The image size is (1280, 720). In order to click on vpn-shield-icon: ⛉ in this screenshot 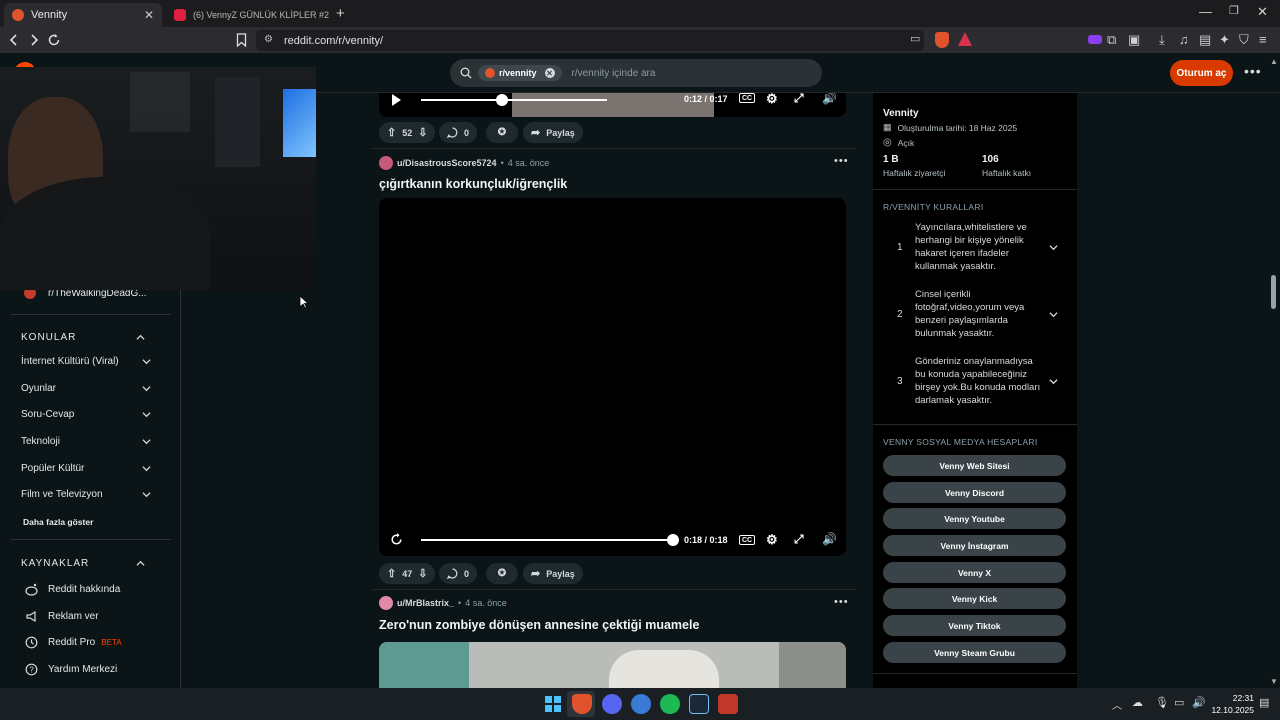, I will do `click(1244, 39)`.